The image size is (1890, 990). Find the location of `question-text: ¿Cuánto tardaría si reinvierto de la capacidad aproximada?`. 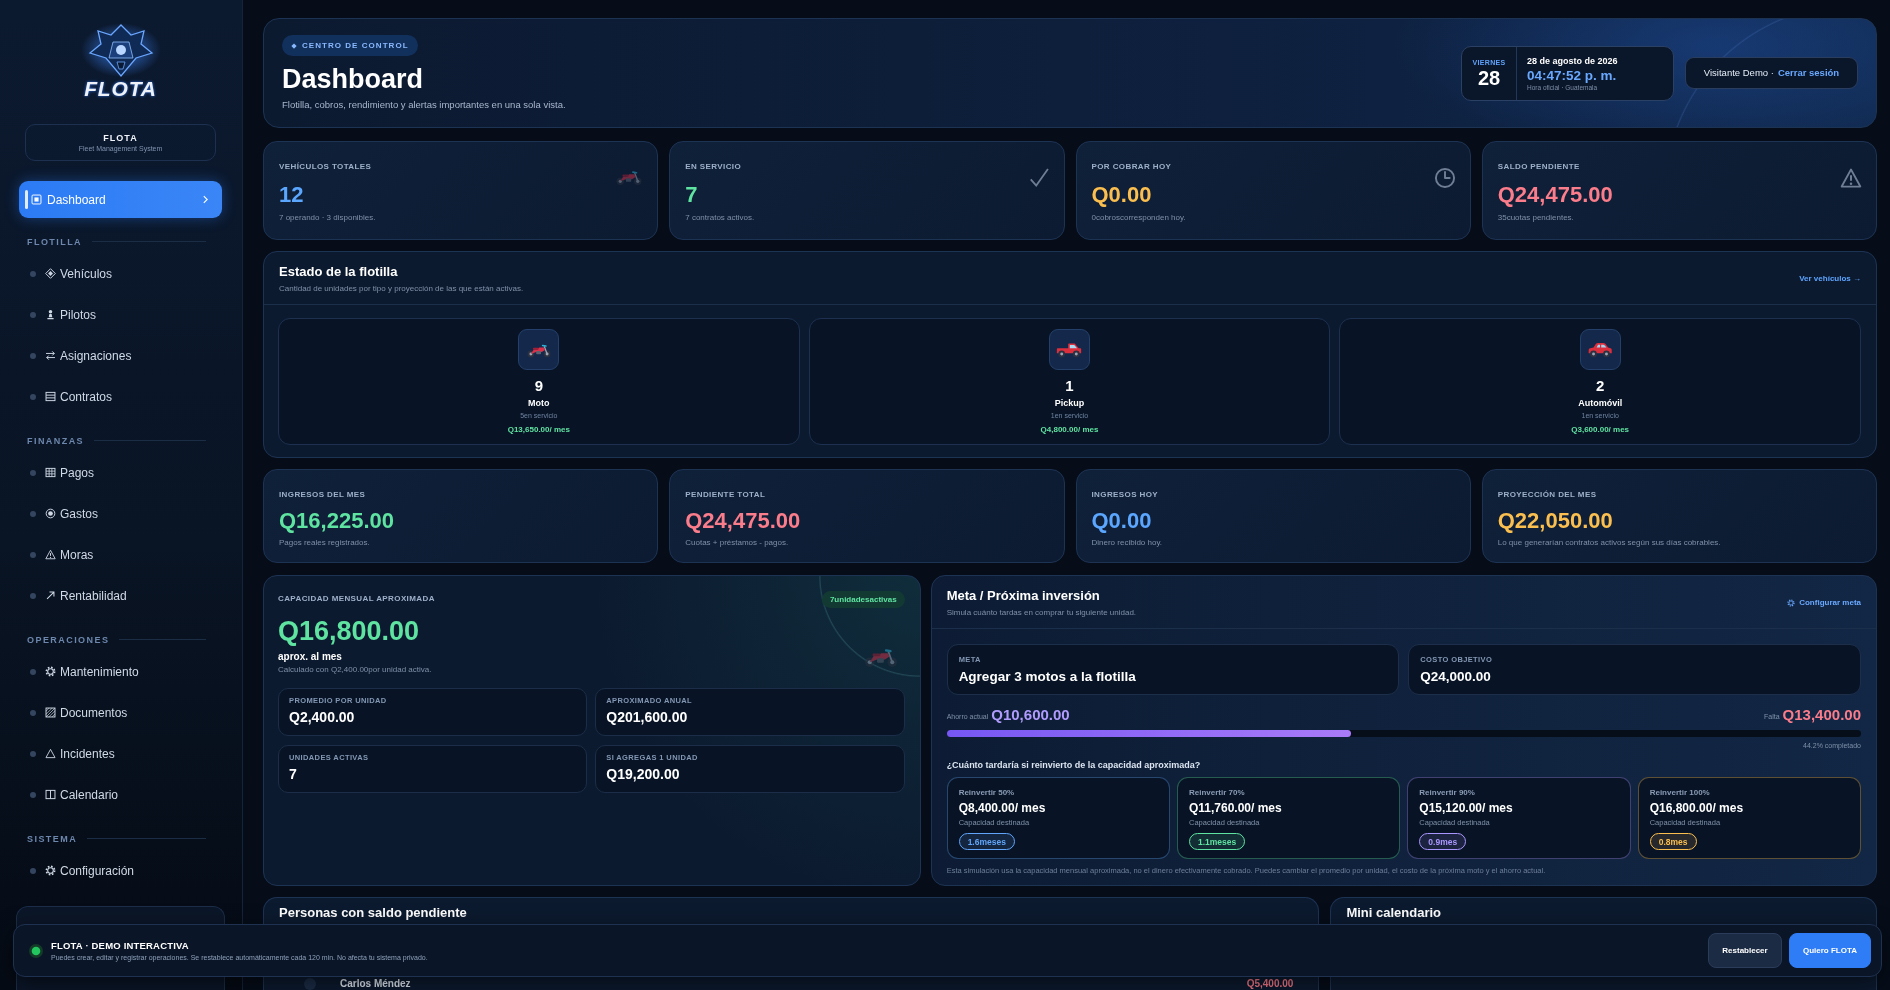

question-text: ¿Cuánto tardaría si reinvierto de la capacidad aproximada? is located at coordinates (1074, 764).